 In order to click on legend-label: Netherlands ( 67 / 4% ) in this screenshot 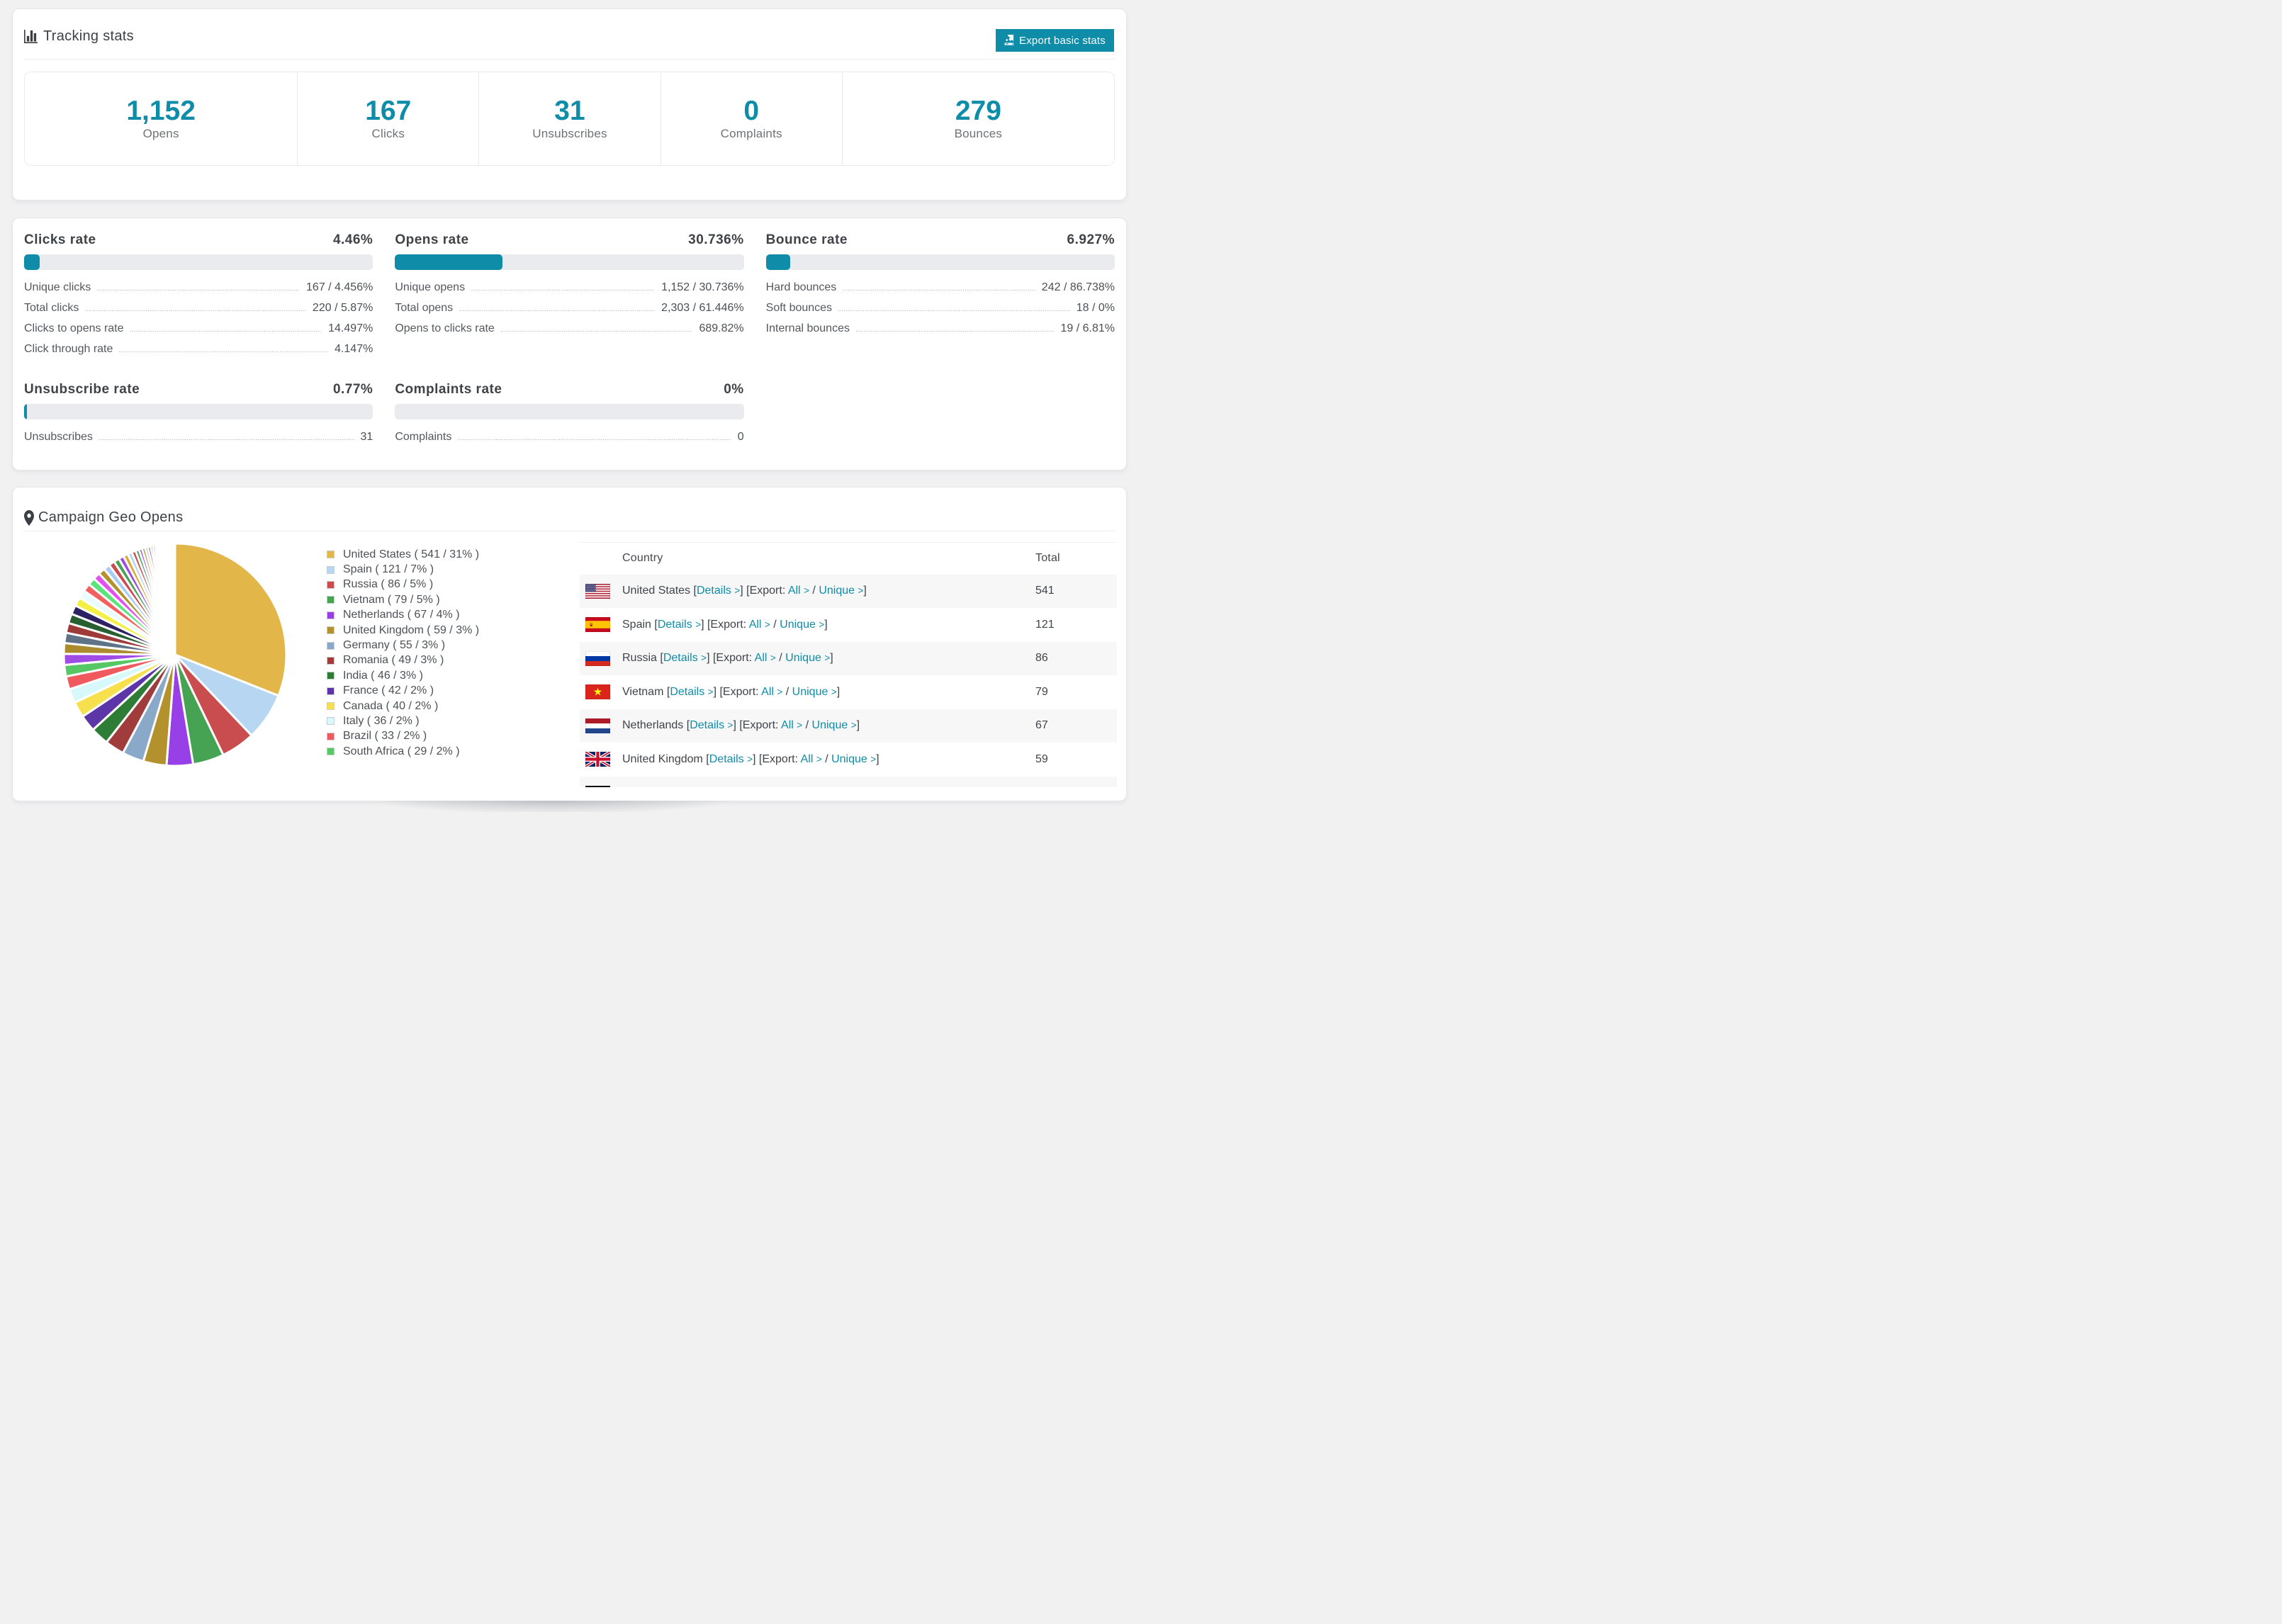, I will do `click(402, 615)`.